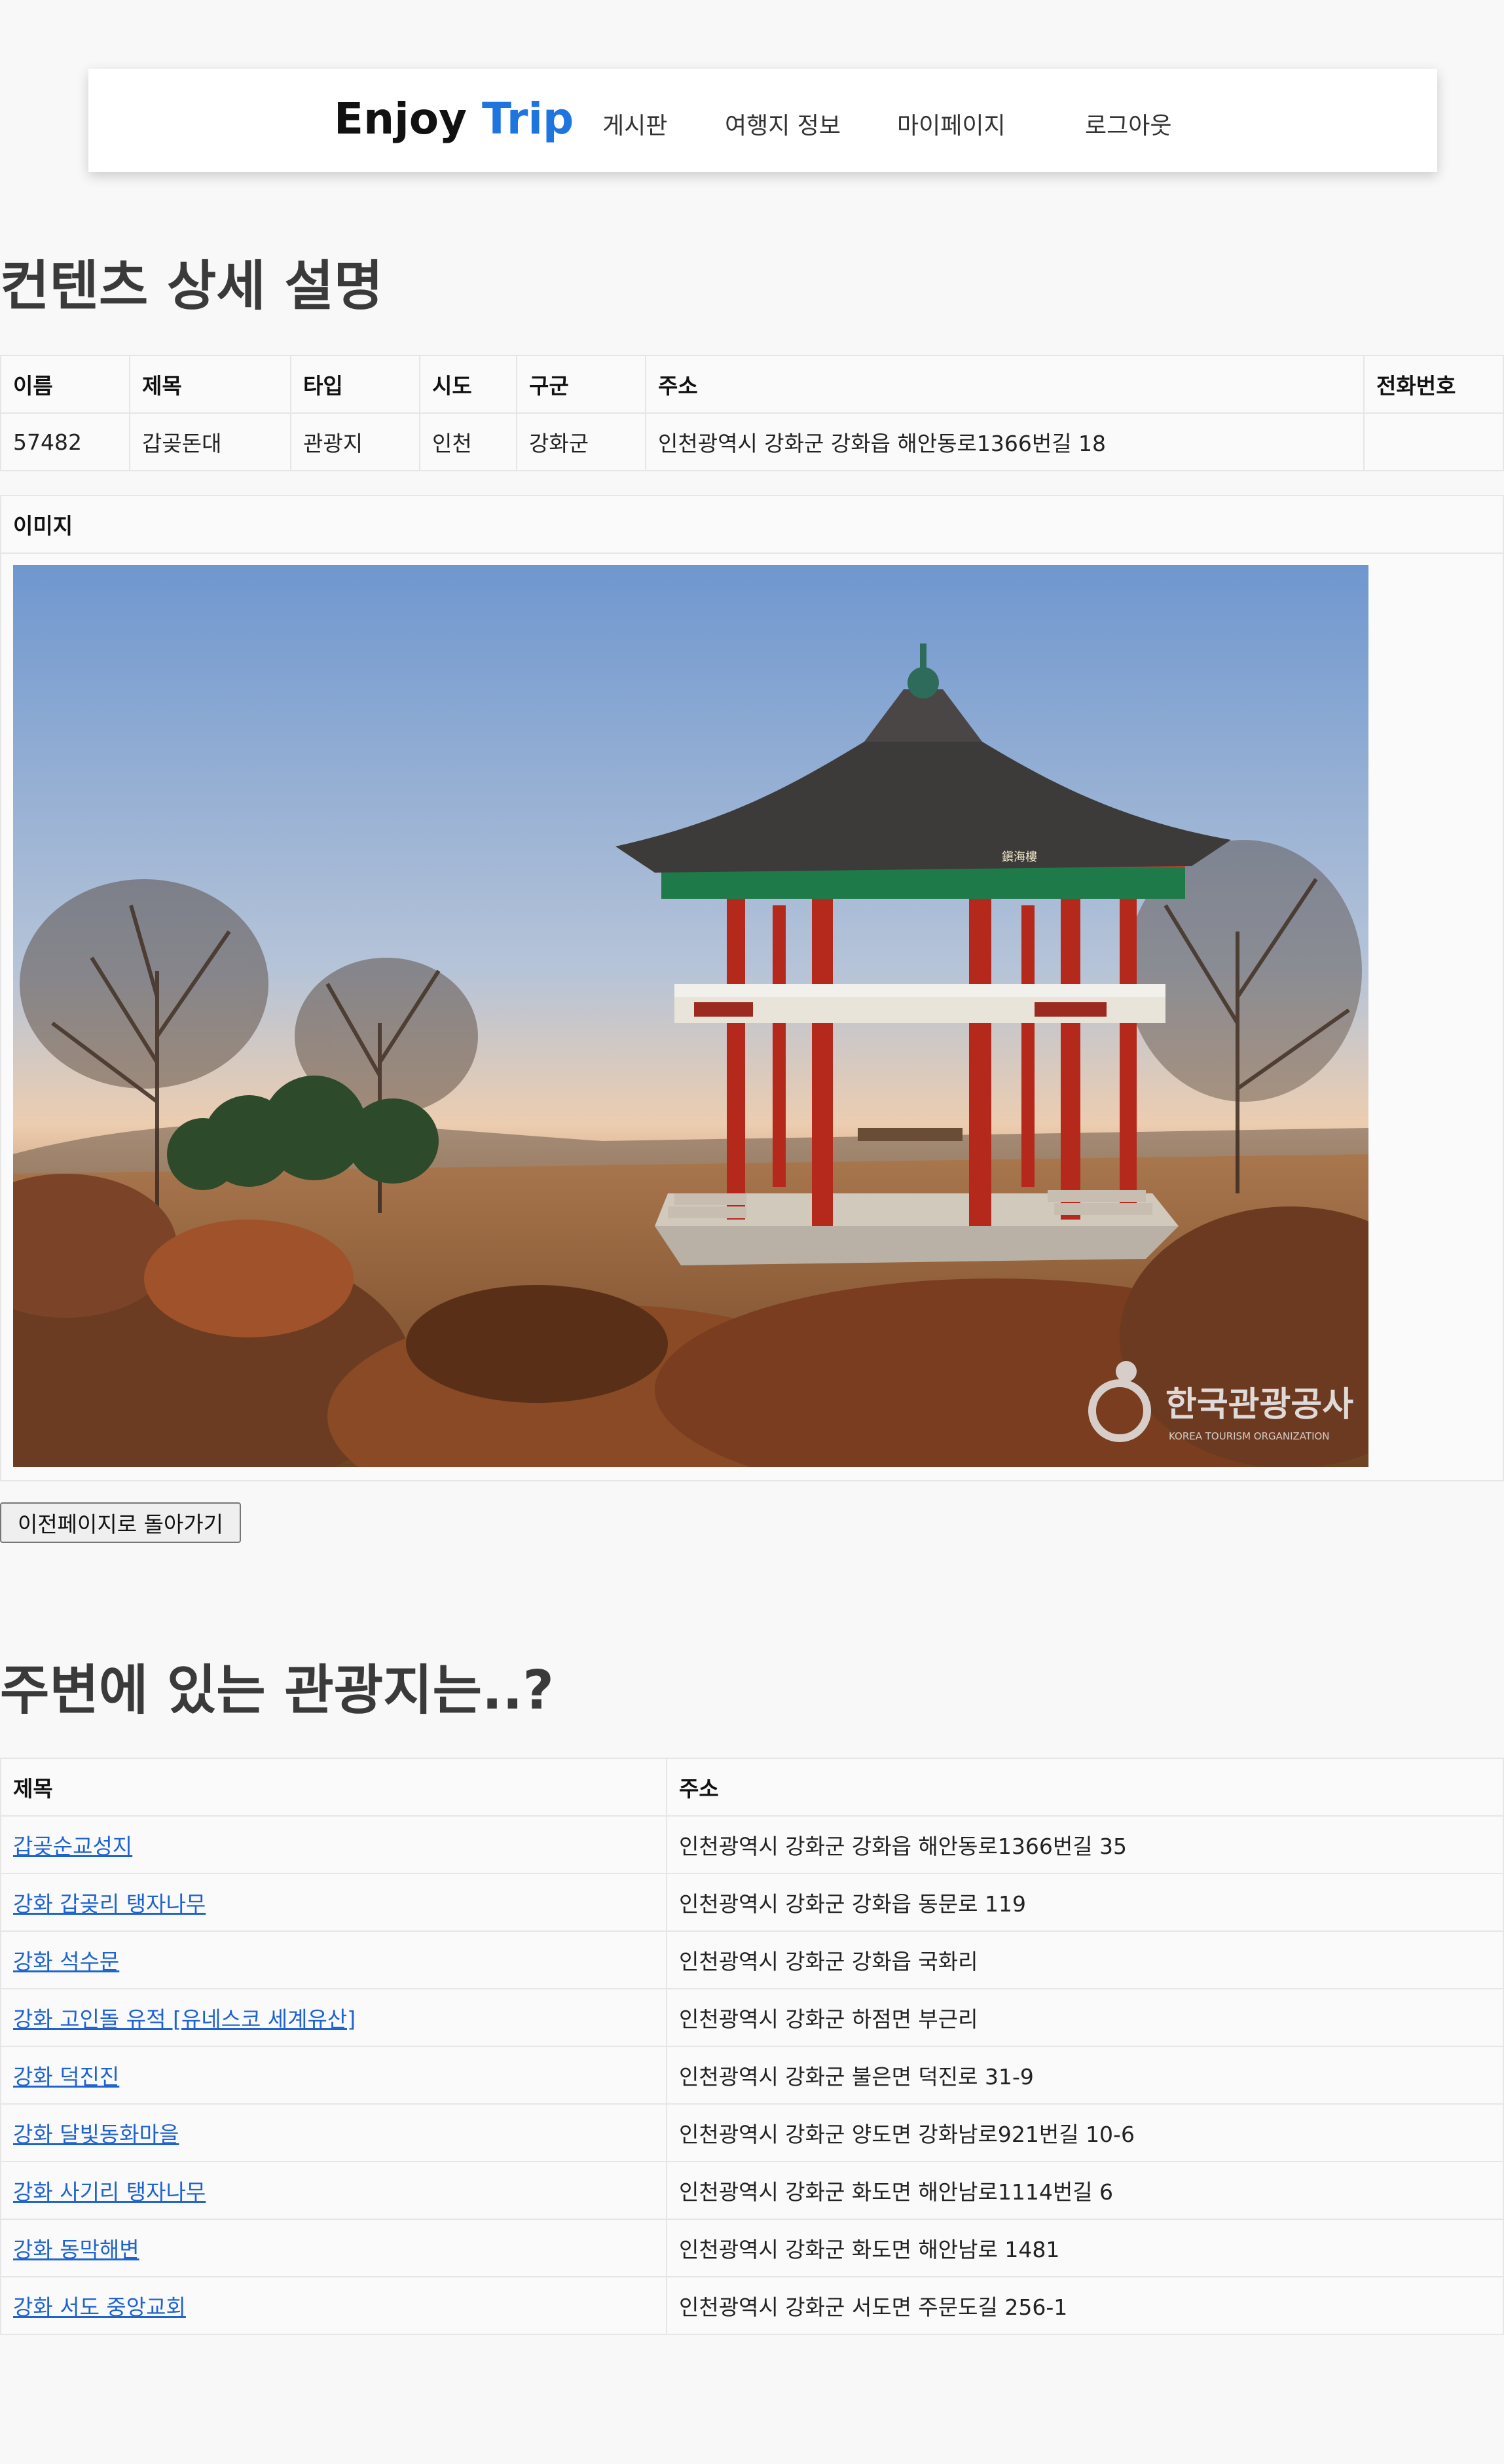  What do you see at coordinates (355, 384) in the screenshot?
I see `col-type: 타입` at bounding box center [355, 384].